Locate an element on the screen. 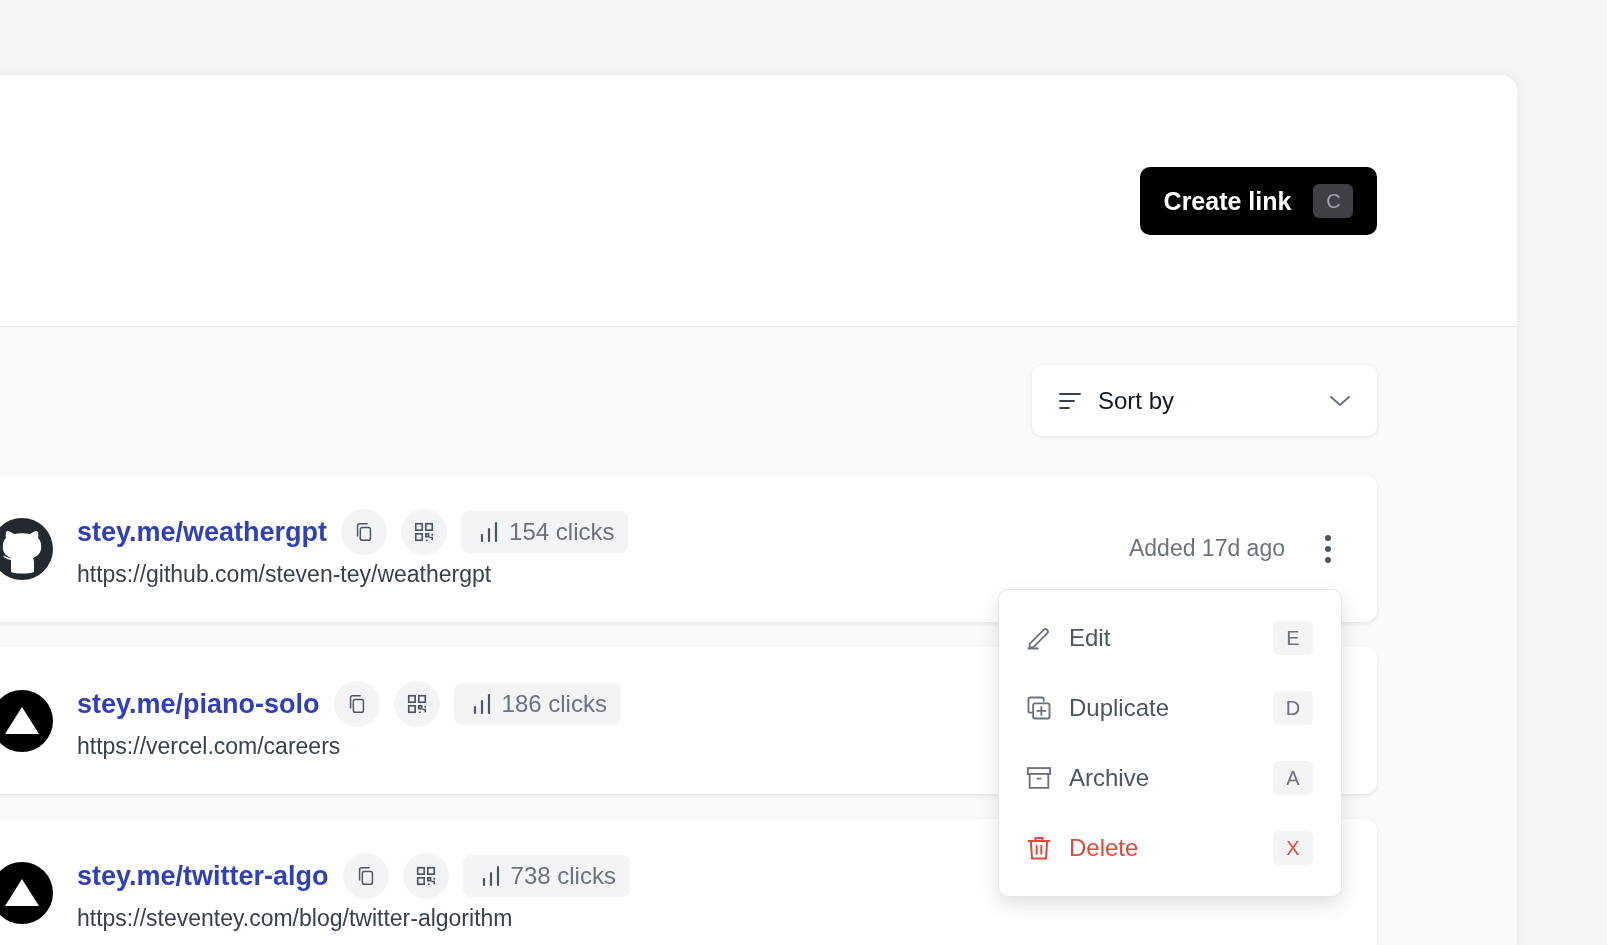 The width and height of the screenshot is (1607, 945). short-link: stey.me/twitter-algo is located at coordinates (203, 876).